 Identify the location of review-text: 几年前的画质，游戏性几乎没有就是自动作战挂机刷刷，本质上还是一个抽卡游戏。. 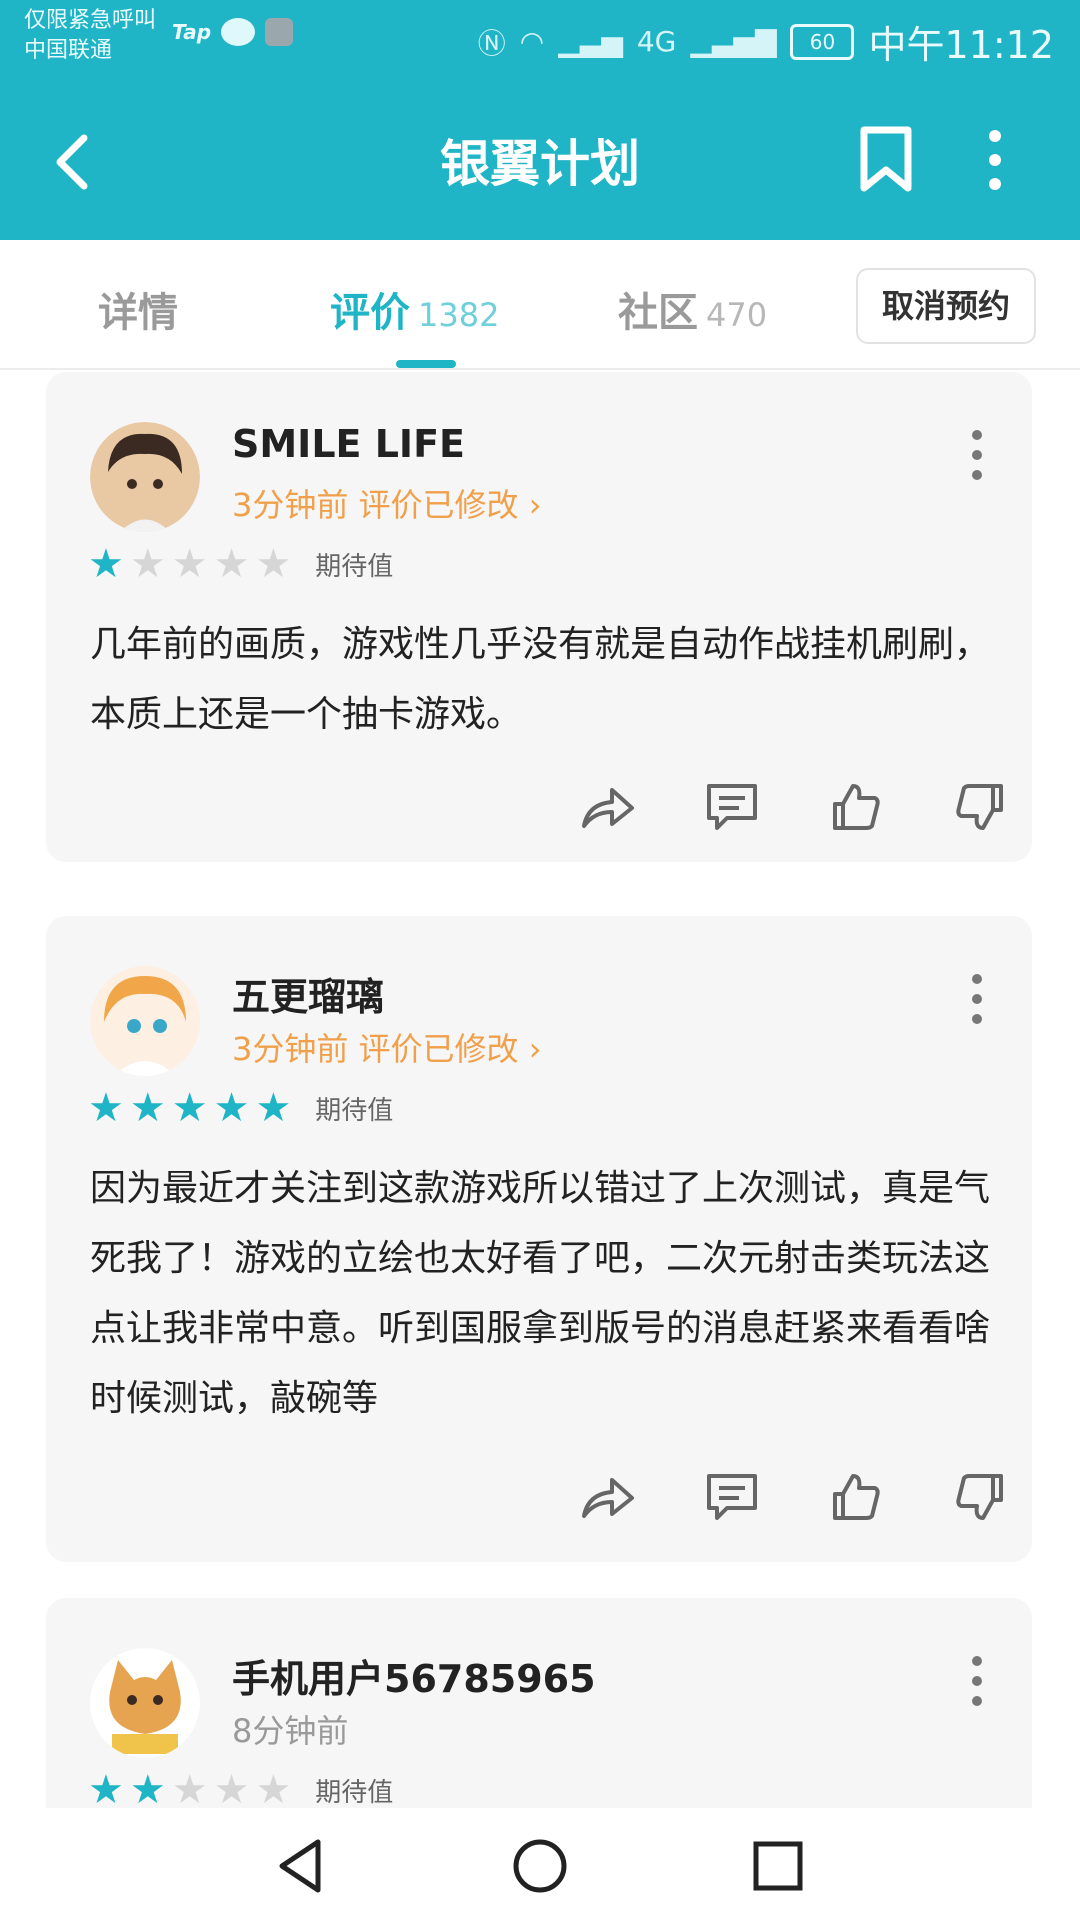
(540, 680).